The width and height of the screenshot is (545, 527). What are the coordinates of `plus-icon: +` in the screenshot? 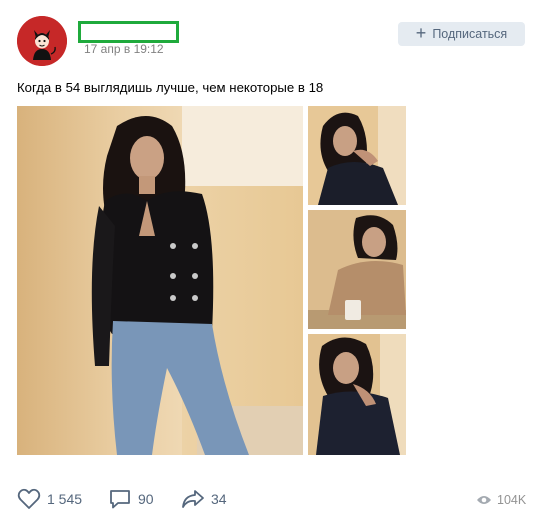 It's located at (421, 33).